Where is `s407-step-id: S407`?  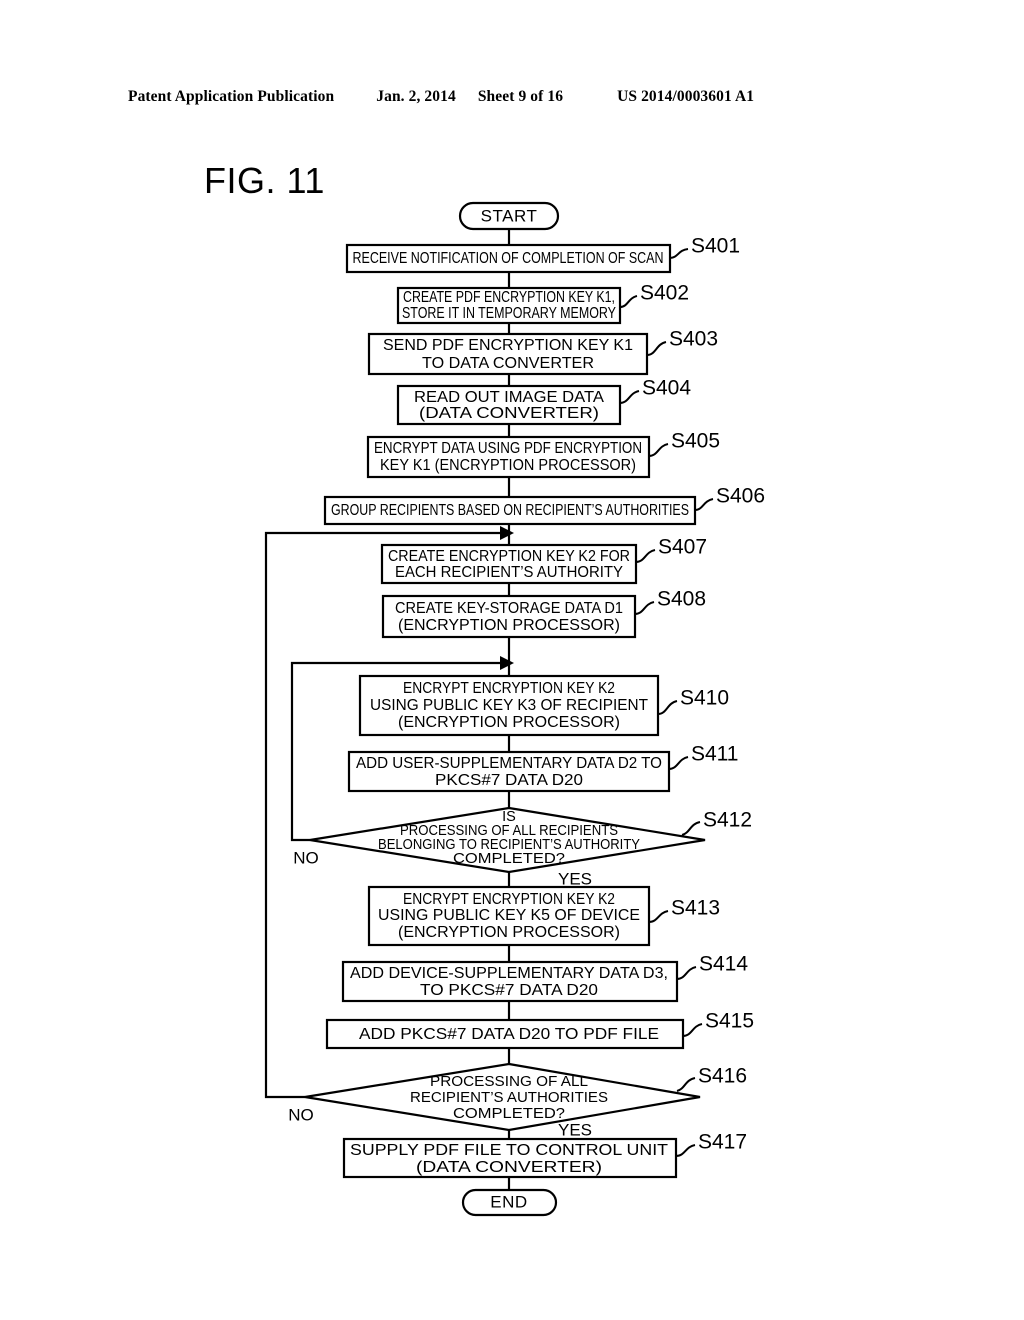
s407-step-id: S407 is located at coordinates (682, 547).